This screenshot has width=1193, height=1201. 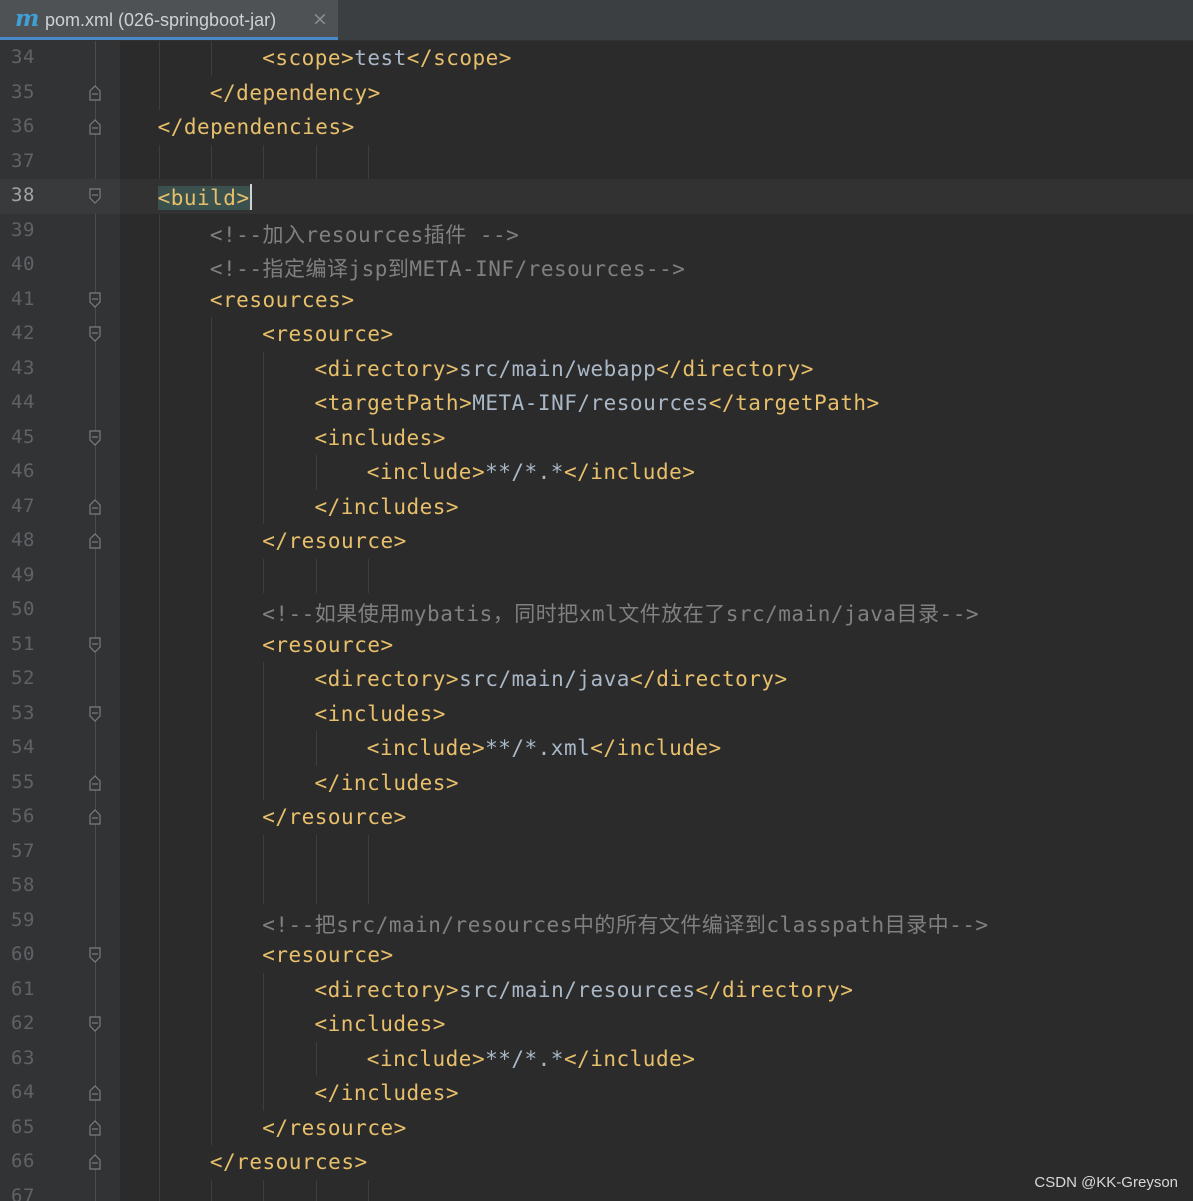 What do you see at coordinates (596, 127) in the screenshot?
I see `code-line: 36 </dependencies>` at bounding box center [596, 127].